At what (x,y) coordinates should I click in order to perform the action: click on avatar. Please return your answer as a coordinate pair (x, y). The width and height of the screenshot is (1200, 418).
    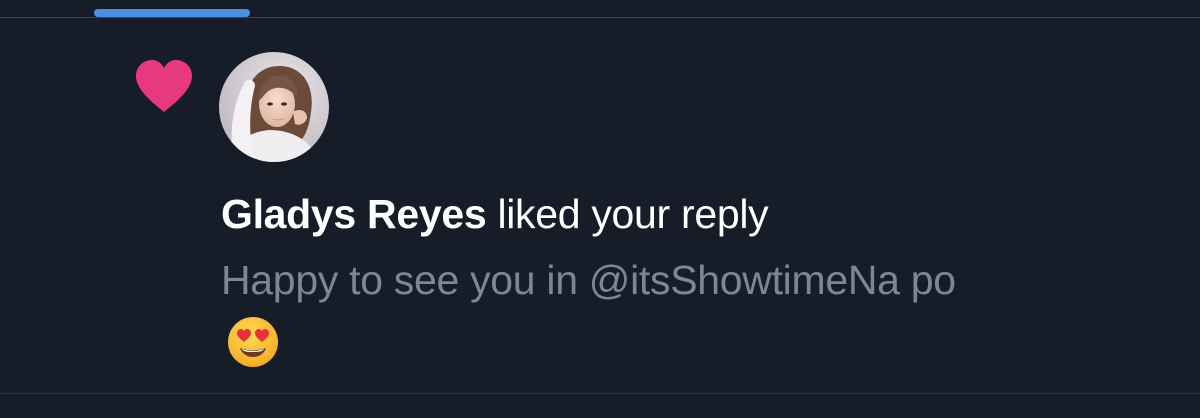
    Looking at the image, I should click on (274, 107).